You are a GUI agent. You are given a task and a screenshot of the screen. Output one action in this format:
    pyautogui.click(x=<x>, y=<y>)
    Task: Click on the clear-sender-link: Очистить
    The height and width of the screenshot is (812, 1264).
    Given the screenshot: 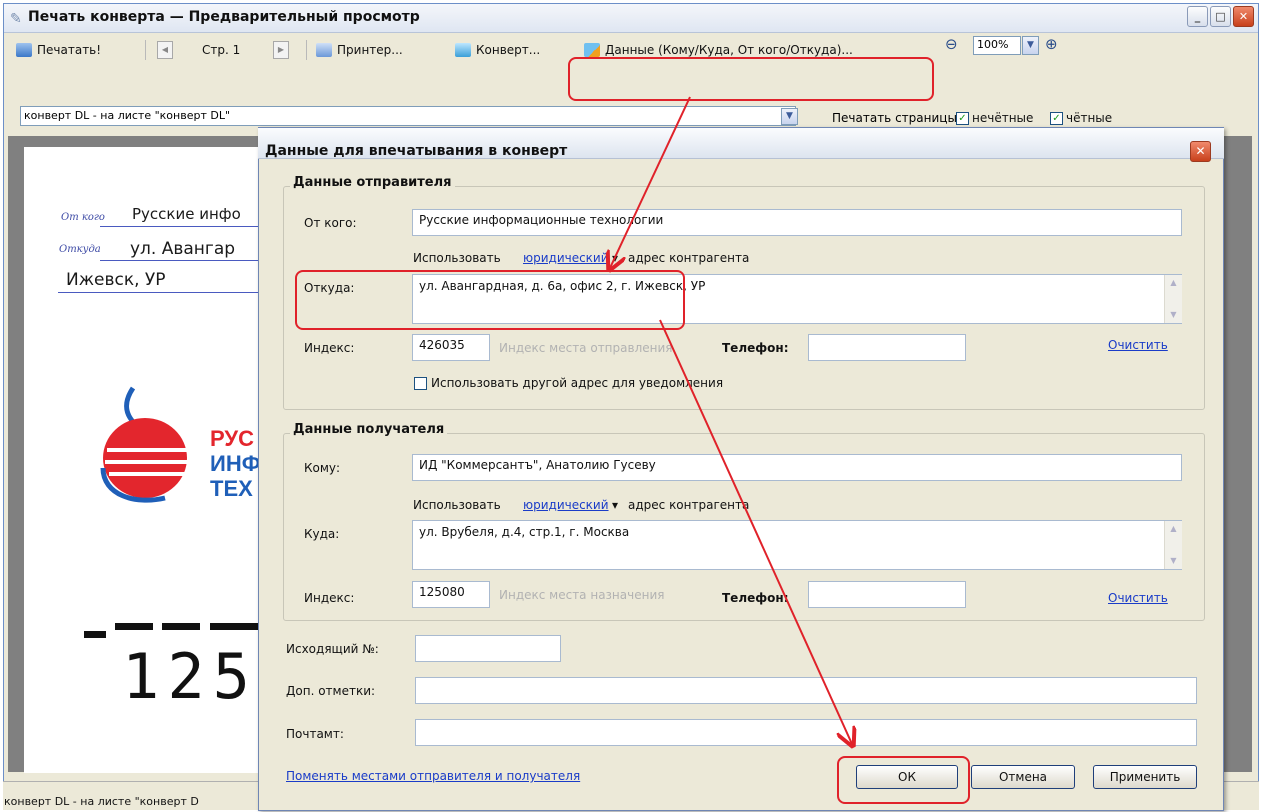 What is the action you would take?
    pyautogui.click(x=1138, y=345)
    